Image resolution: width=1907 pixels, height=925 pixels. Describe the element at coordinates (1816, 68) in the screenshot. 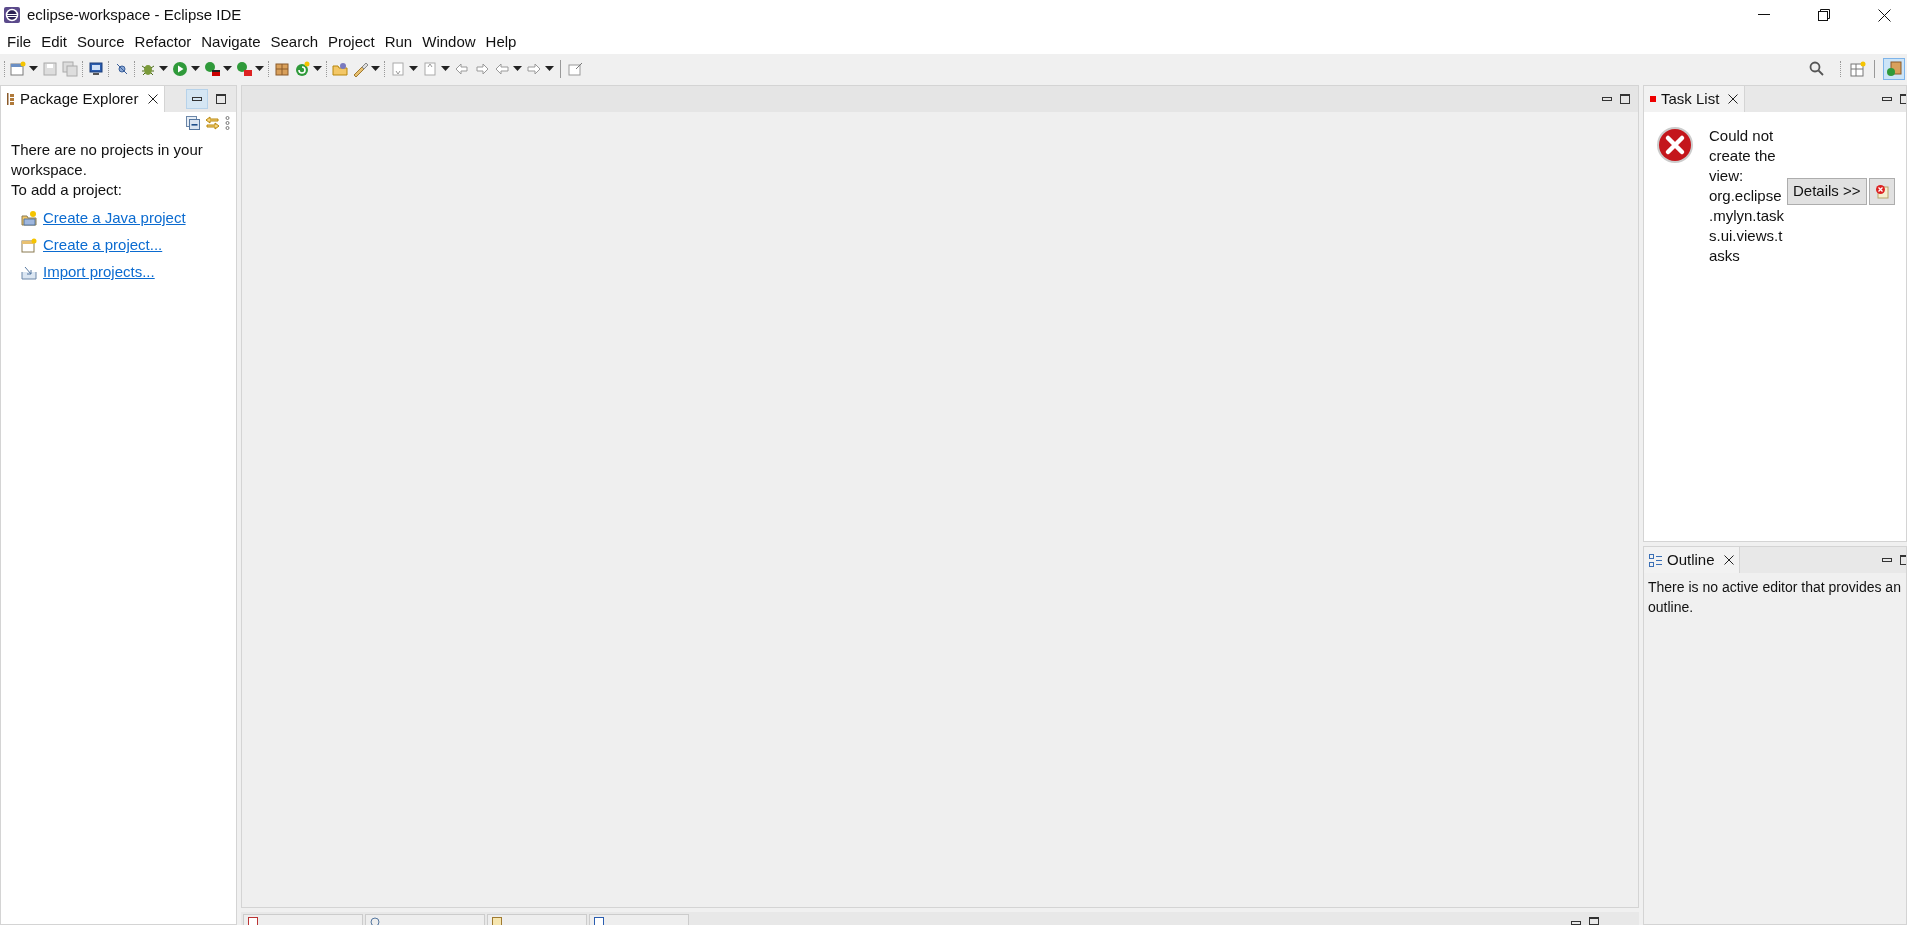

I see `search-icon` at that location.